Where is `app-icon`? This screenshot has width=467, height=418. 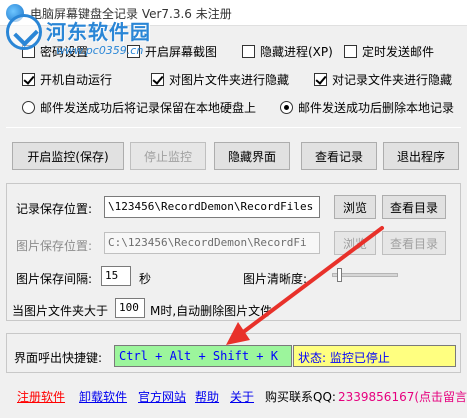
app-icon is located at coordinates (15, 13).